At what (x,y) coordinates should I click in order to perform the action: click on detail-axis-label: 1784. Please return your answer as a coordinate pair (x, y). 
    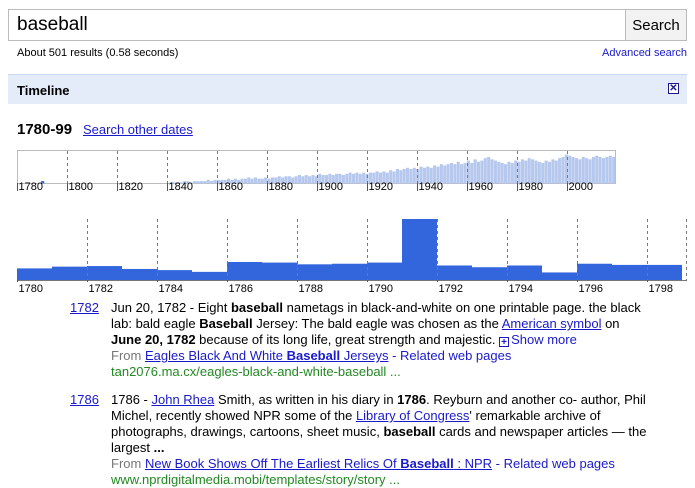
    Looking at the image, I should click on (170, 289).